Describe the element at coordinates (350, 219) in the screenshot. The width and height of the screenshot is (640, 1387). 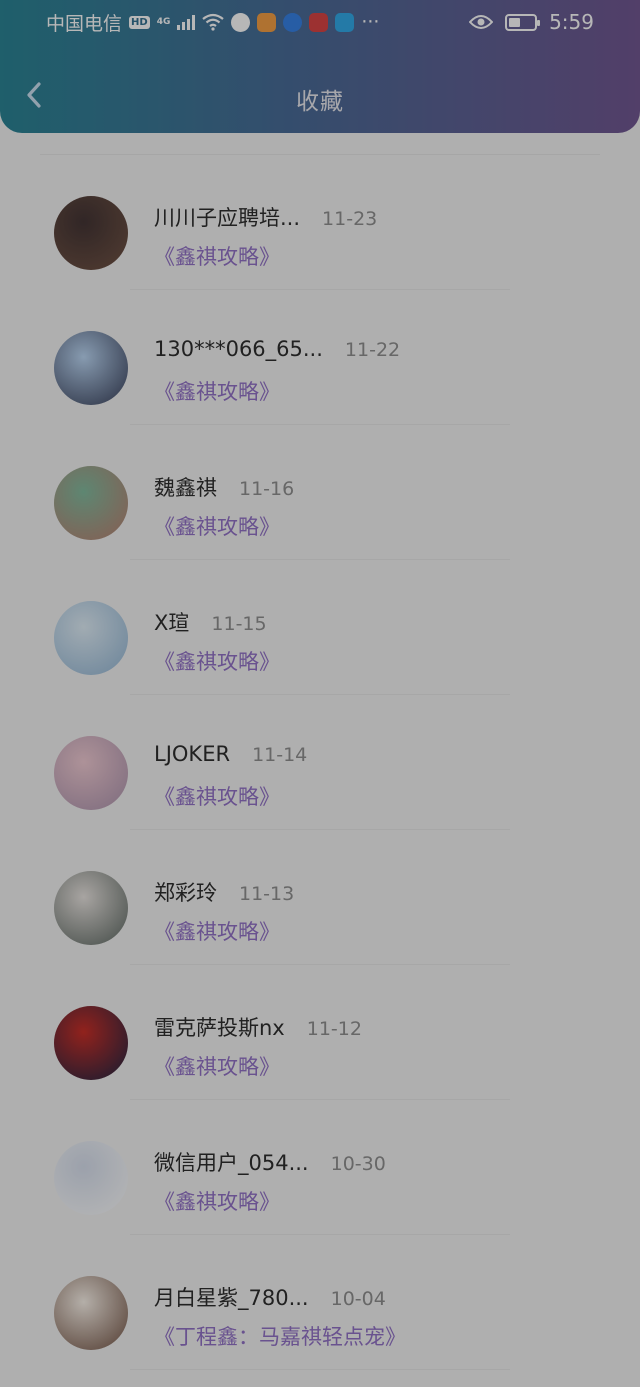
I see `item-date: 11-23` at that location.